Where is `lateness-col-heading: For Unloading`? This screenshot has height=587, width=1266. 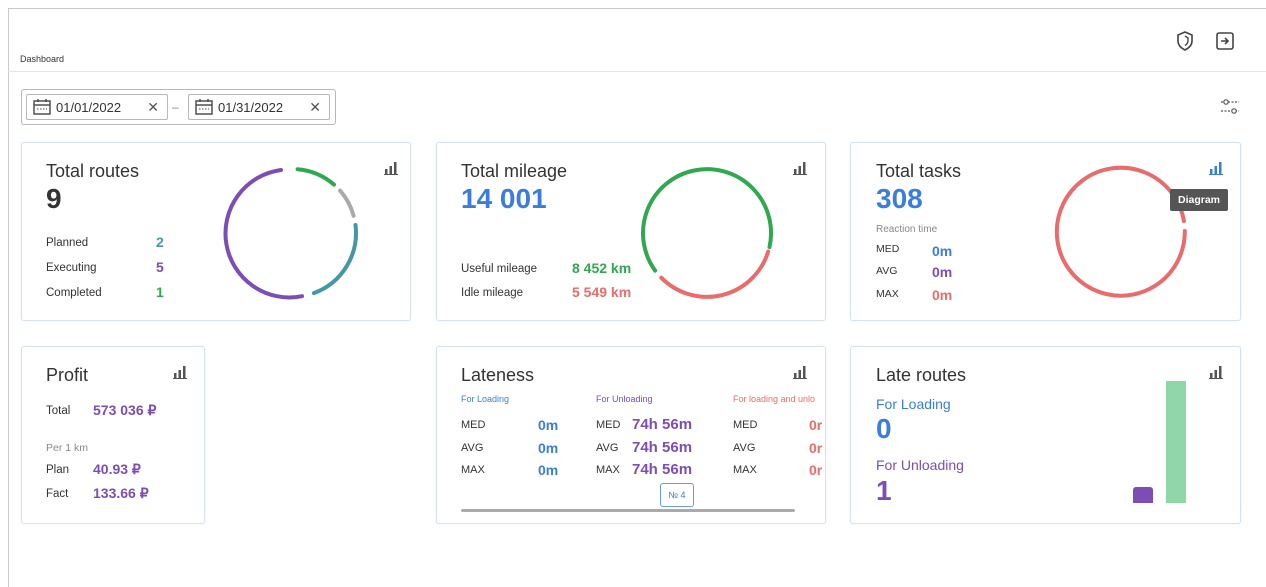
lateness-col-heading: For Unloading is located at coordinates (624, 399).